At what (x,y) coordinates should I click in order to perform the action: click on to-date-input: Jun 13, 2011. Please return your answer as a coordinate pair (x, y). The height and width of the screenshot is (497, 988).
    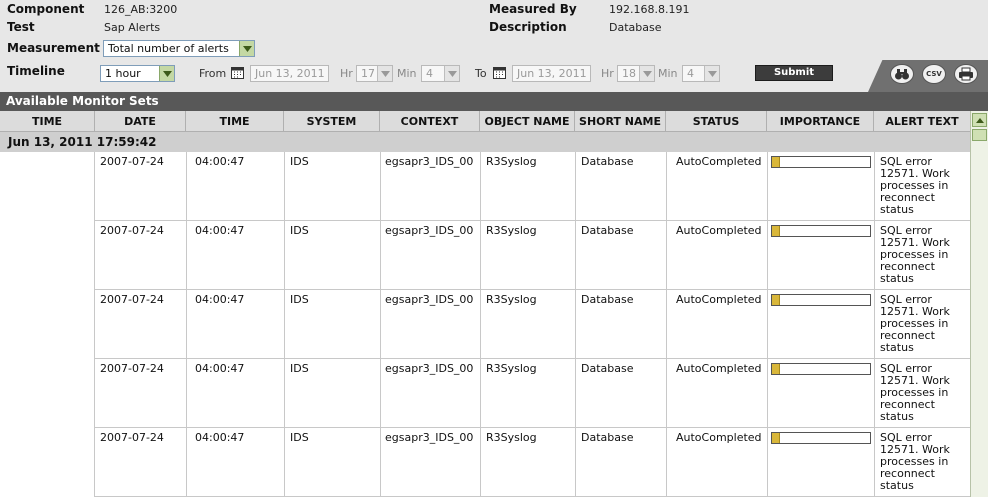
    Looking at the image, I should click on (551, 73).